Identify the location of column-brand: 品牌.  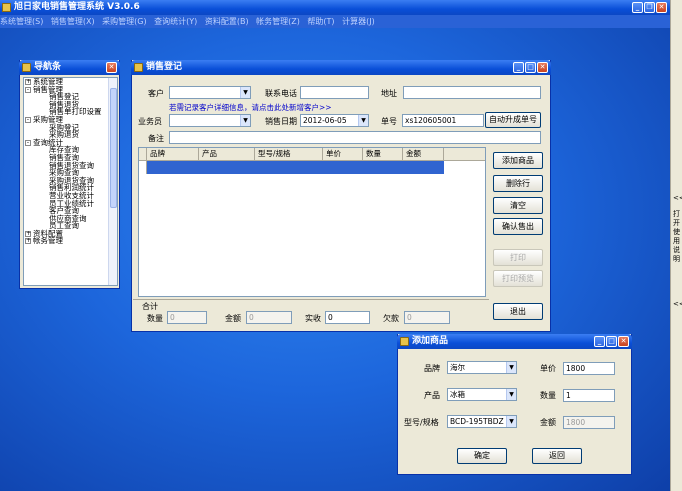
(173, 154).